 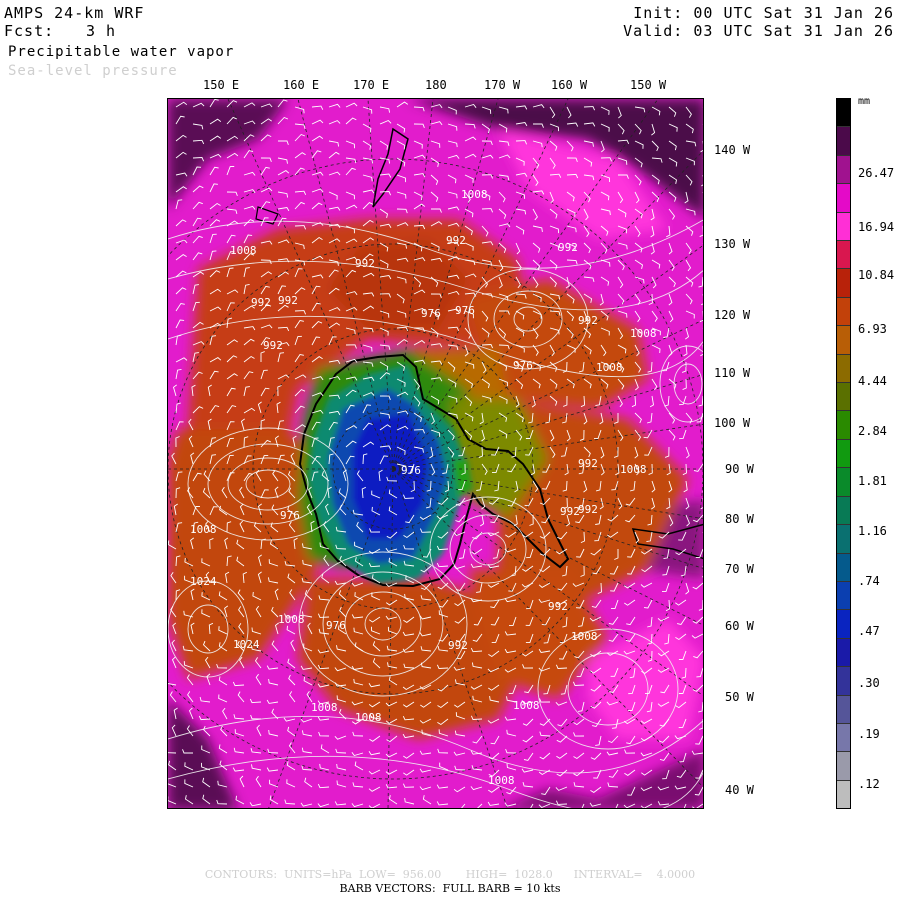 What do you see at coordinates (869, 734) in the screenshot?
I see `colorbar-label: .19` at bounding box center [869, 734].